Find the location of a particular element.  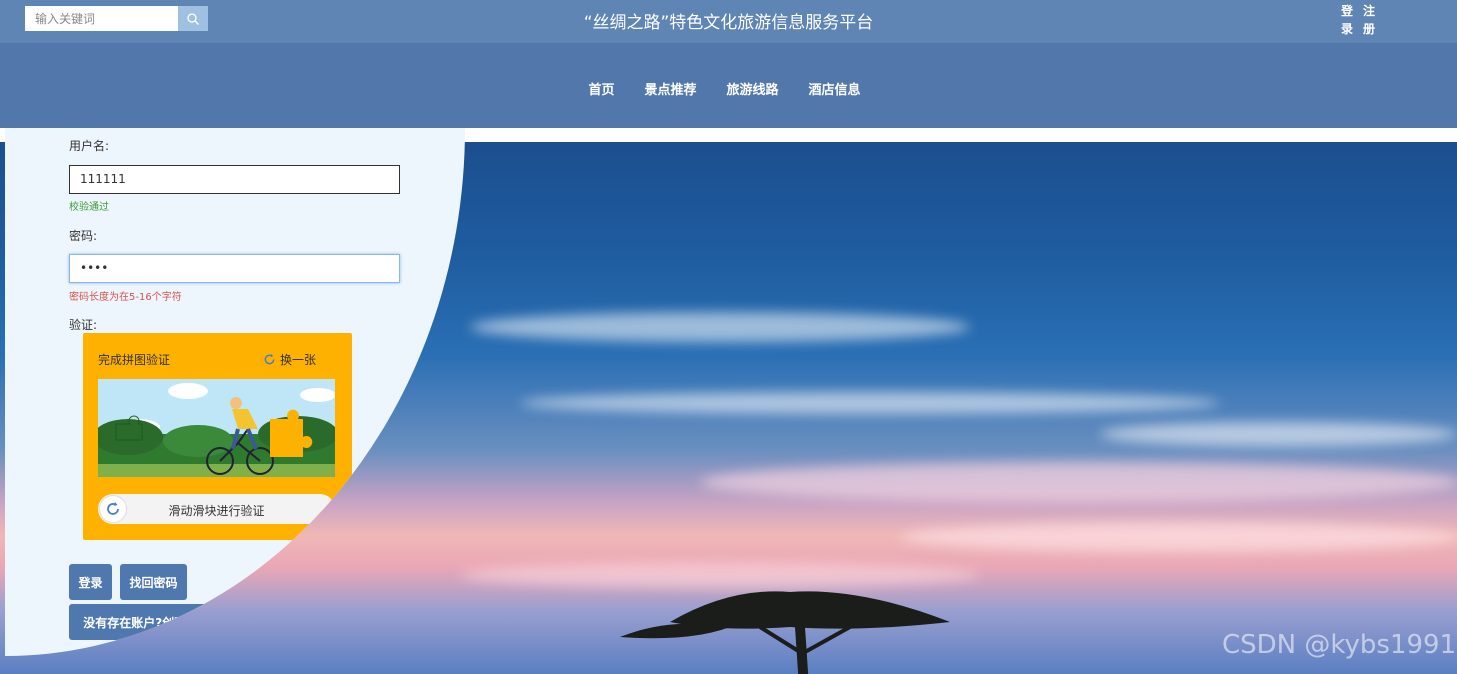

login-link: 登 录 is located at coordinates (1347, 20).